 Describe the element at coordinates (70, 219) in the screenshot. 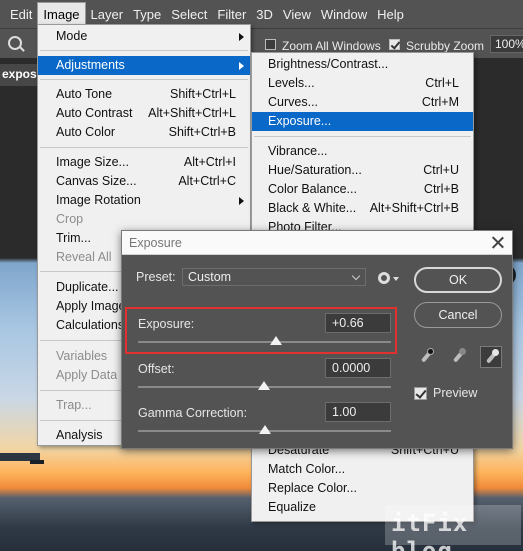

I see `menu-item-crop: Crop` at that location.